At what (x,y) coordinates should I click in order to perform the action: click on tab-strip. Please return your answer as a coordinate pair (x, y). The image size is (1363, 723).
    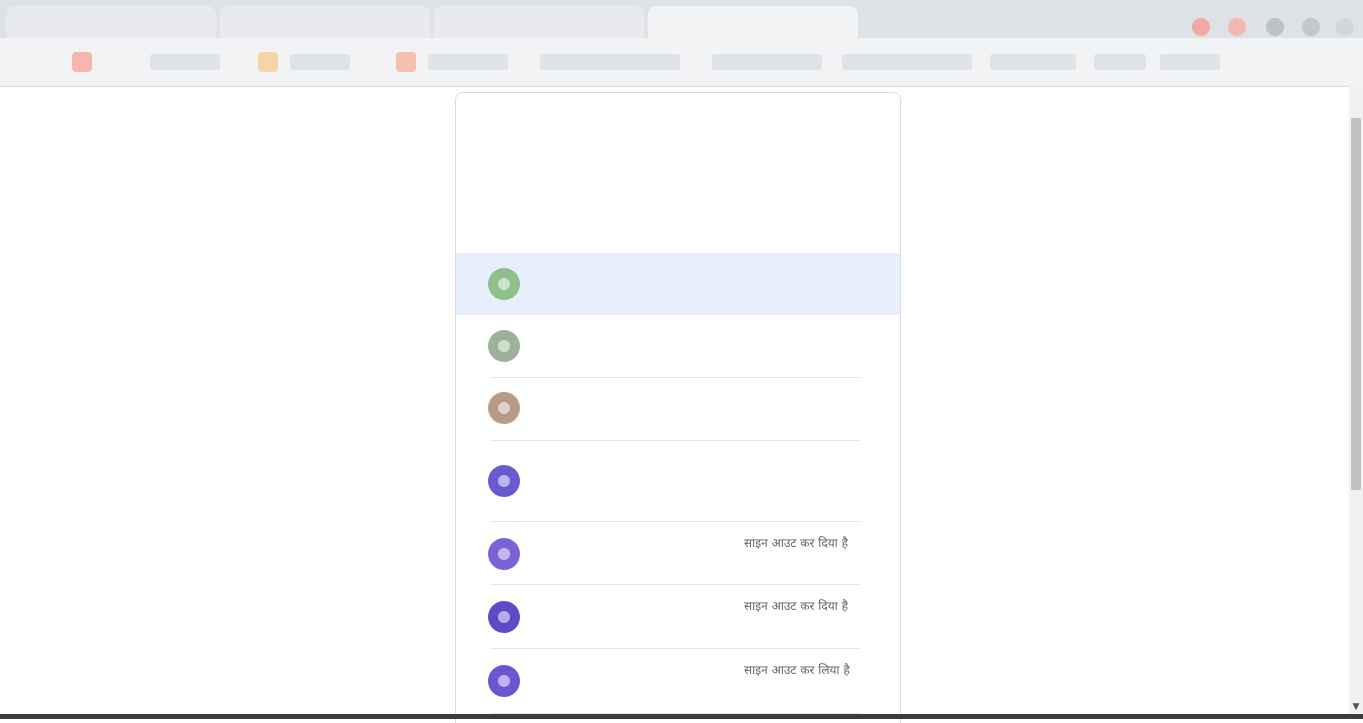
    Looking at the image, I should click on (681, 19).